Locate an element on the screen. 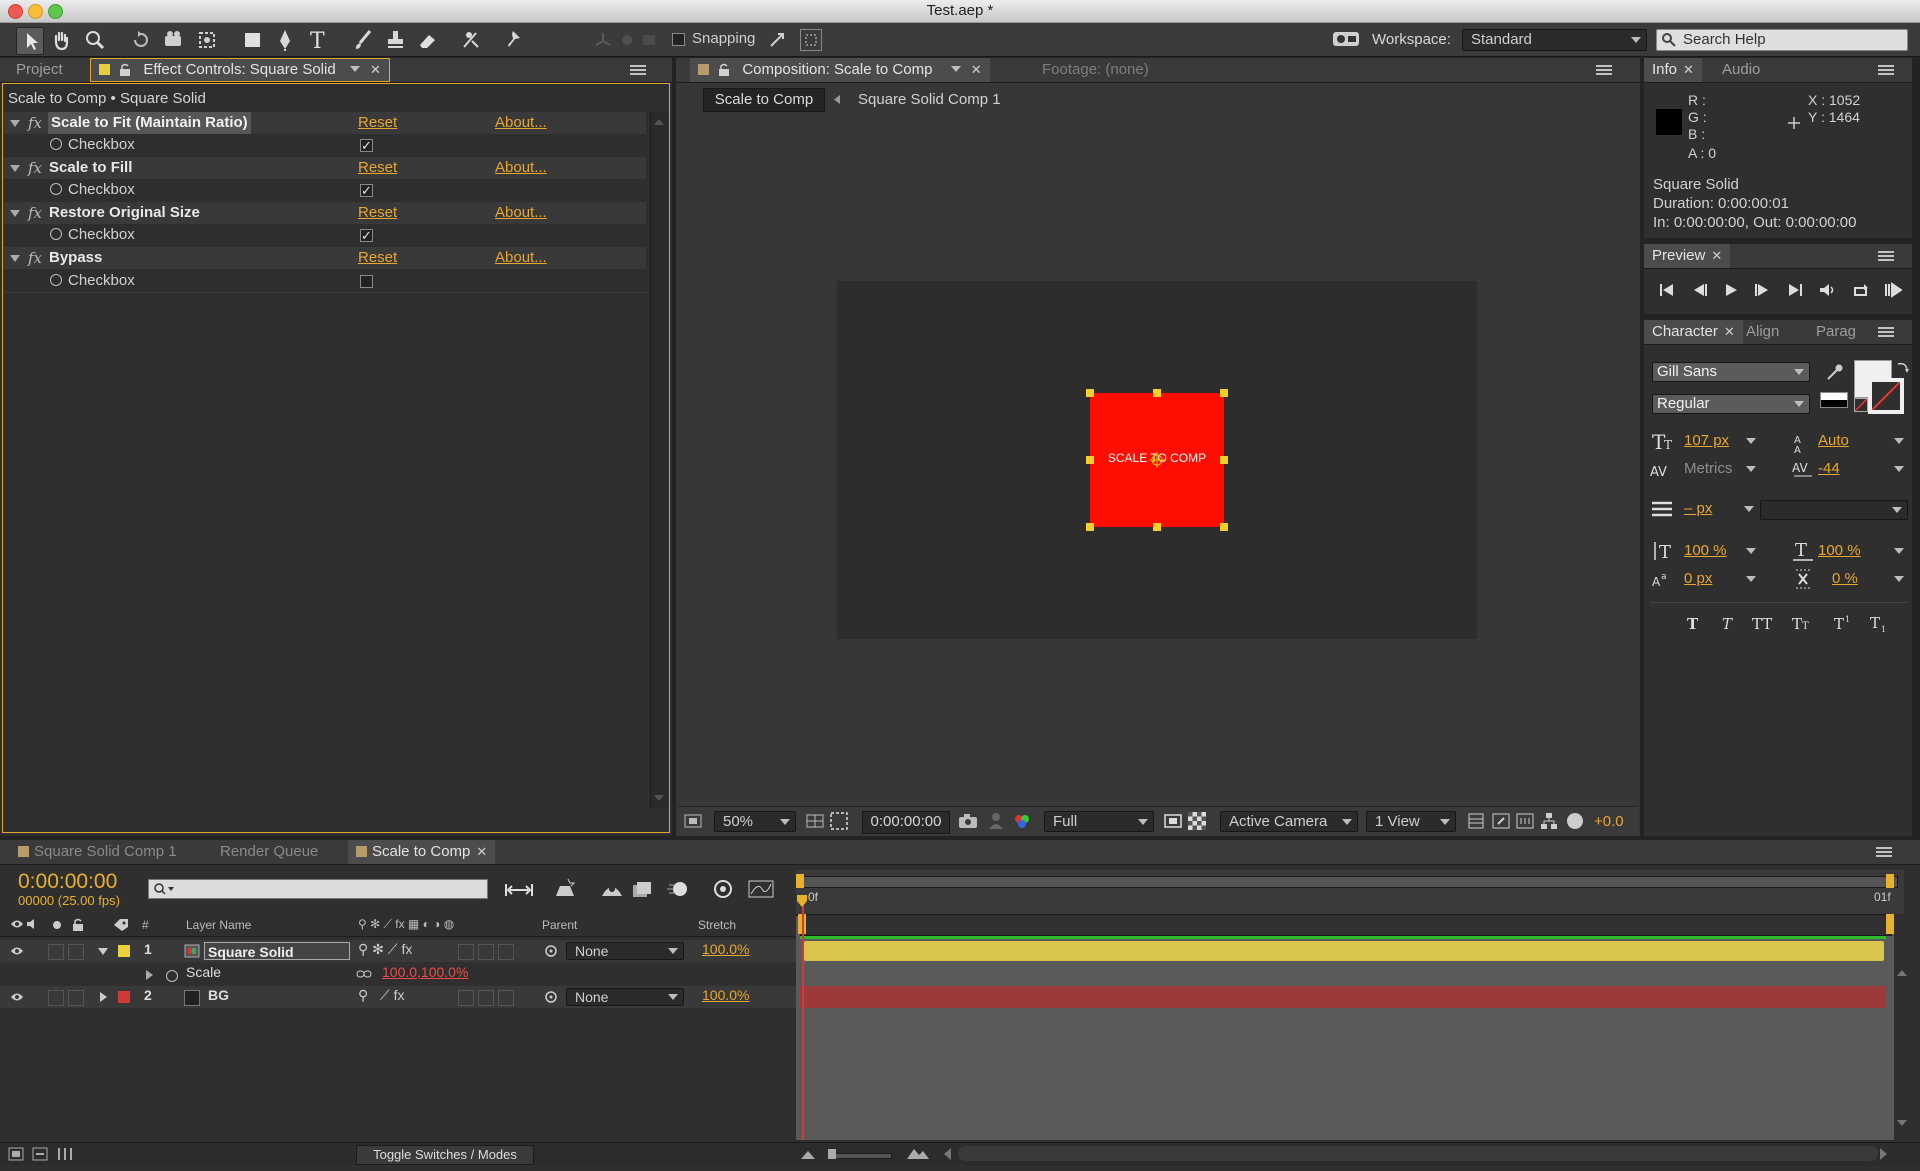 The width and height of the screenshot is (1920, 1171). exposure-value: +0.0 is located at coordinates (1609, 821).